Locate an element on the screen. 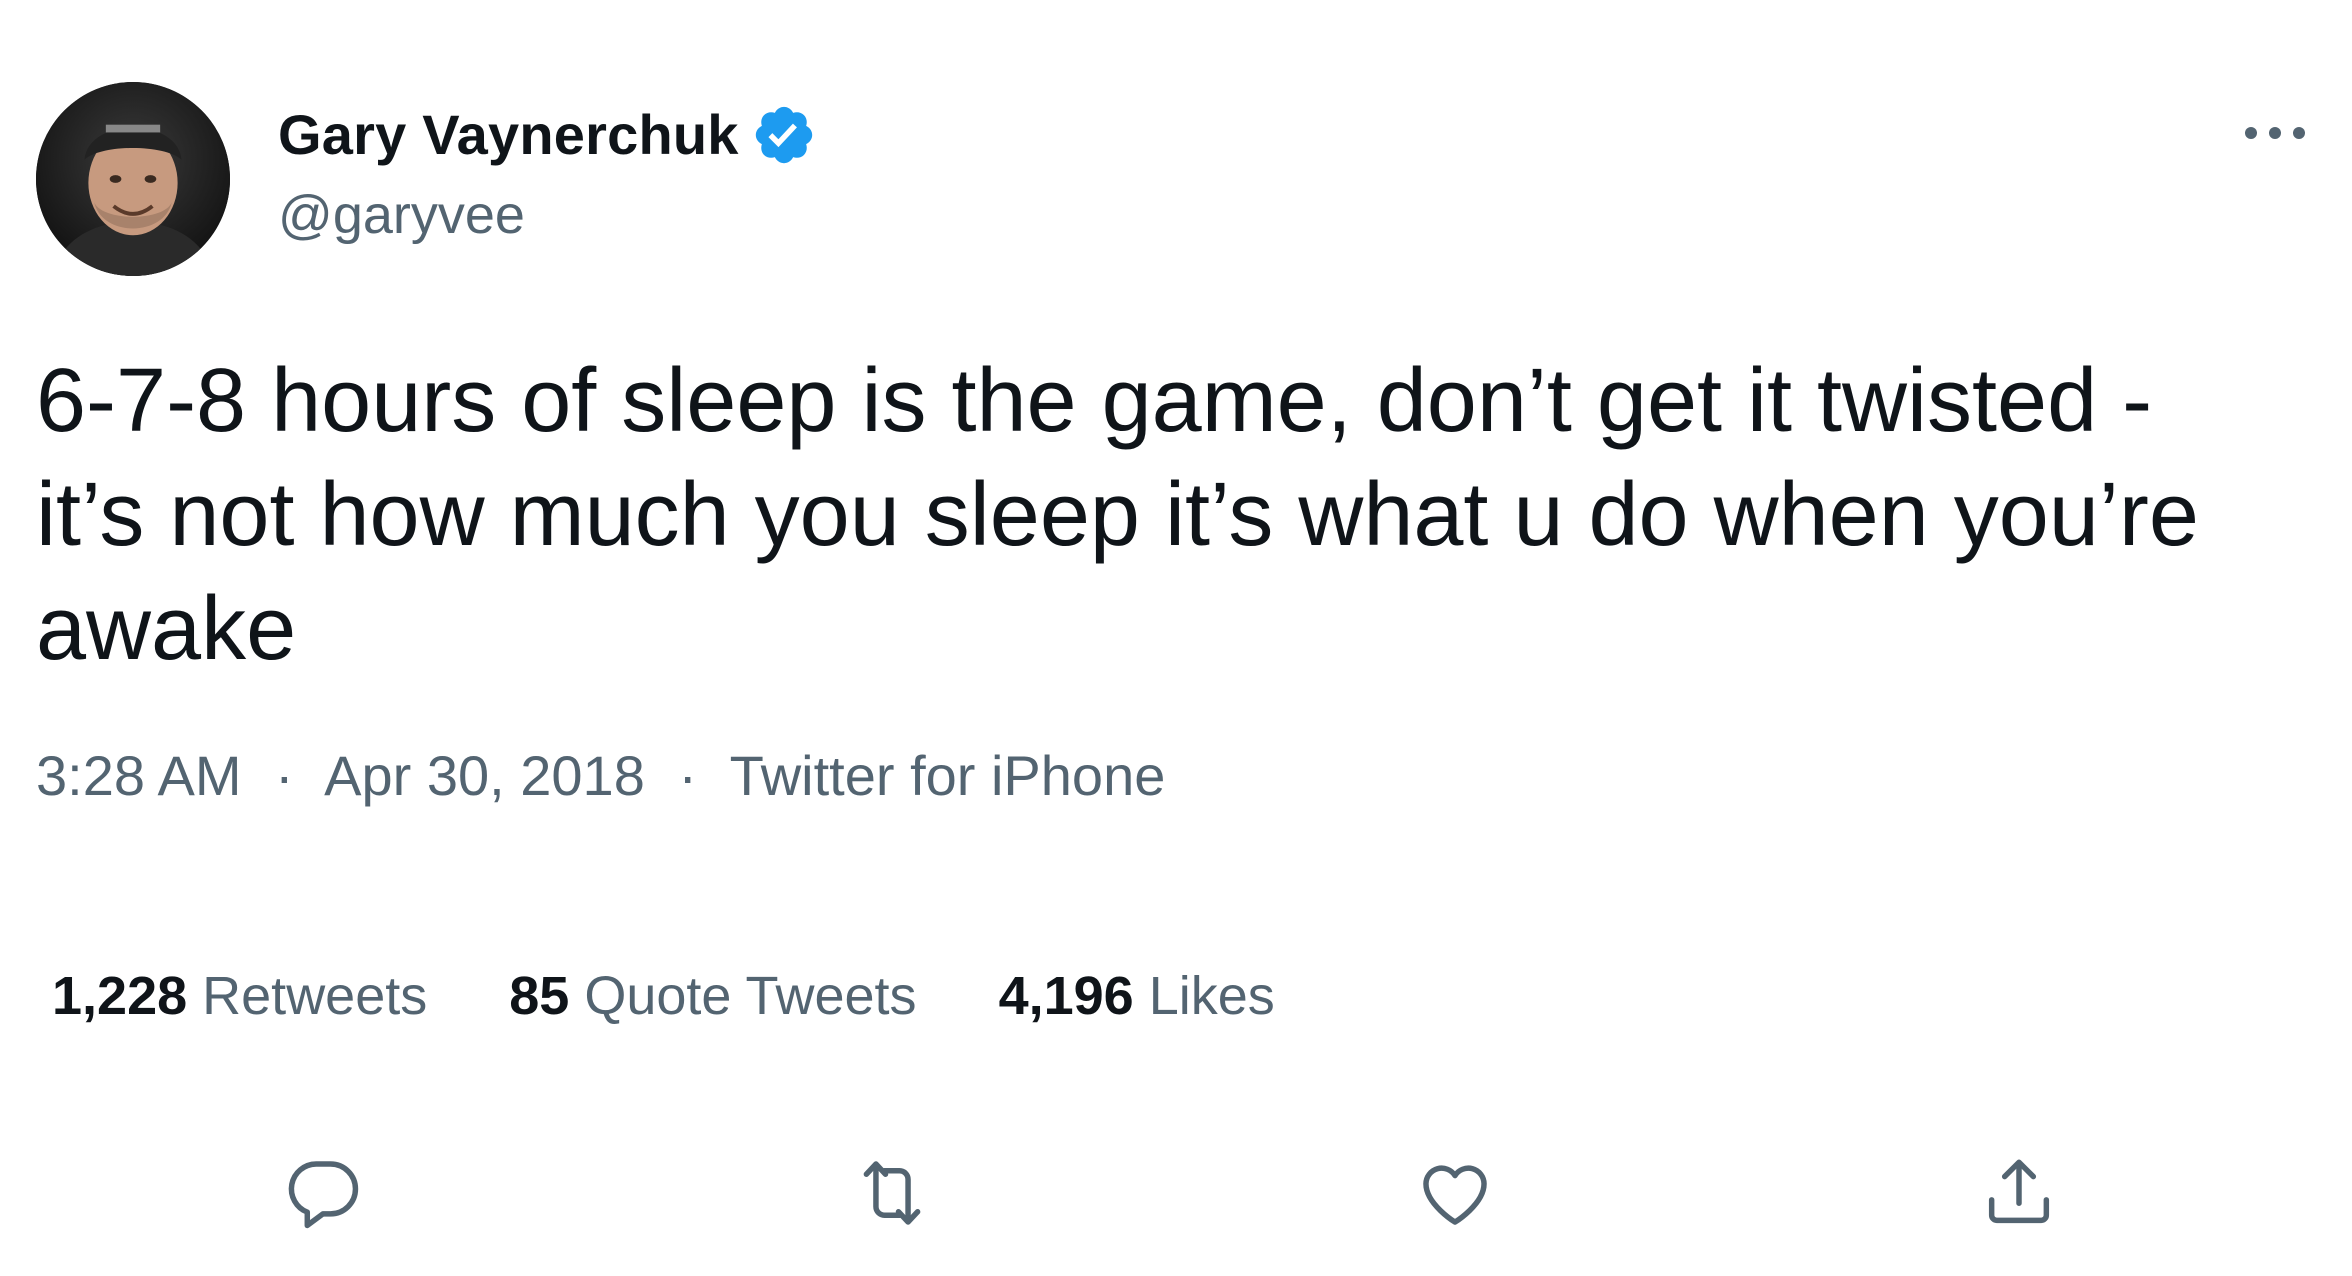  retweet-icon is located at coordinates (892, 1193).